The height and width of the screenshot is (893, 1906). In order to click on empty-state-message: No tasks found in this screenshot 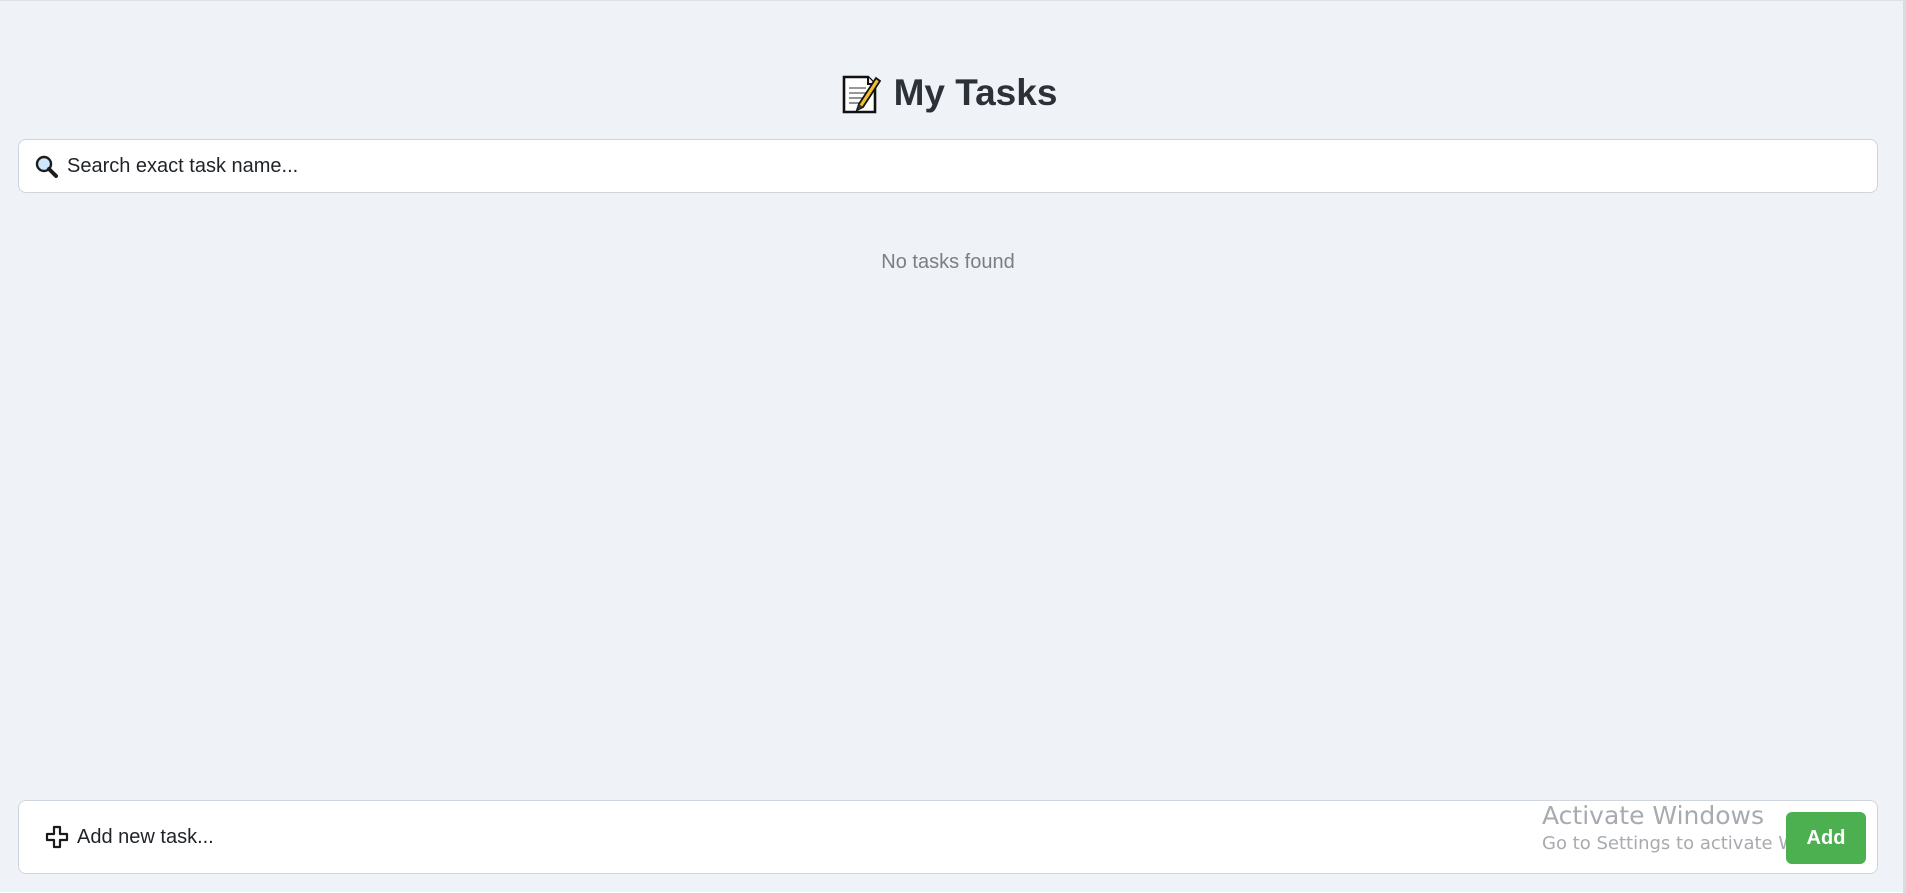, I will do `click(948, 262)`.